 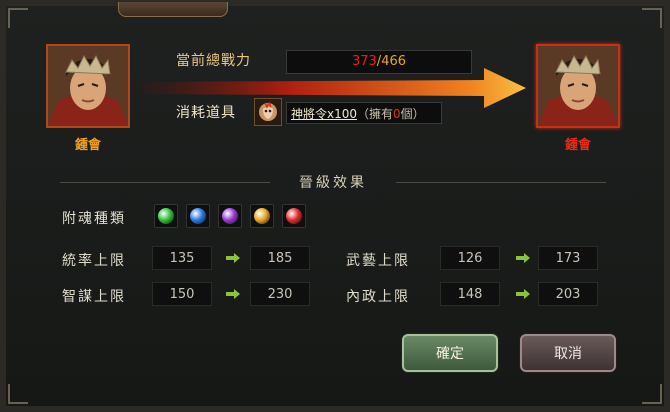 What do you see at coordinates (470, 258) in the screenshot?
I see `stat-current-value: 126` at bounding box center [470, 258].